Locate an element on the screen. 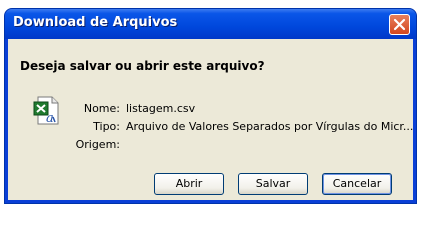 This screenshot has width=432, height=240. save-button: Salvar is located at coordinates (273, 184).